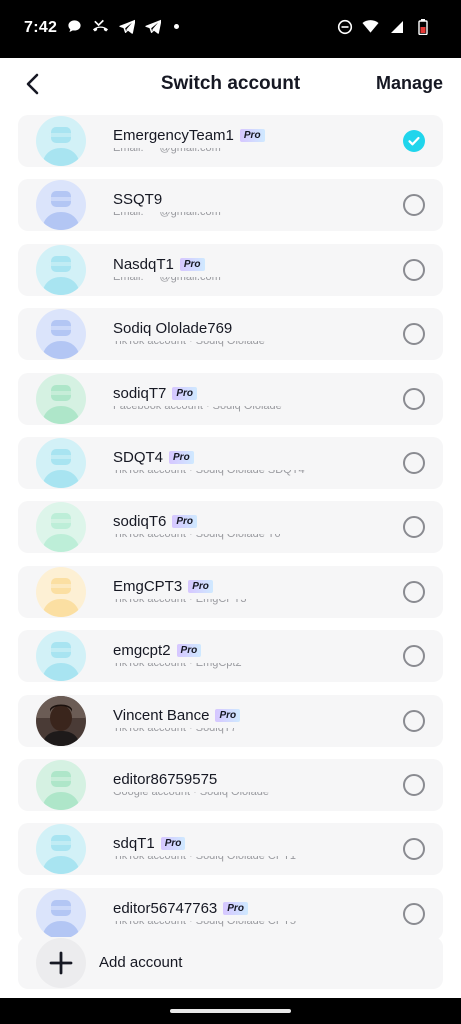 Image resolution: width=461 pixels, height=1024 pixels. I want to click on account-subtitle: TikTok account · Sodiq Ololade T6, so click(213, 537).